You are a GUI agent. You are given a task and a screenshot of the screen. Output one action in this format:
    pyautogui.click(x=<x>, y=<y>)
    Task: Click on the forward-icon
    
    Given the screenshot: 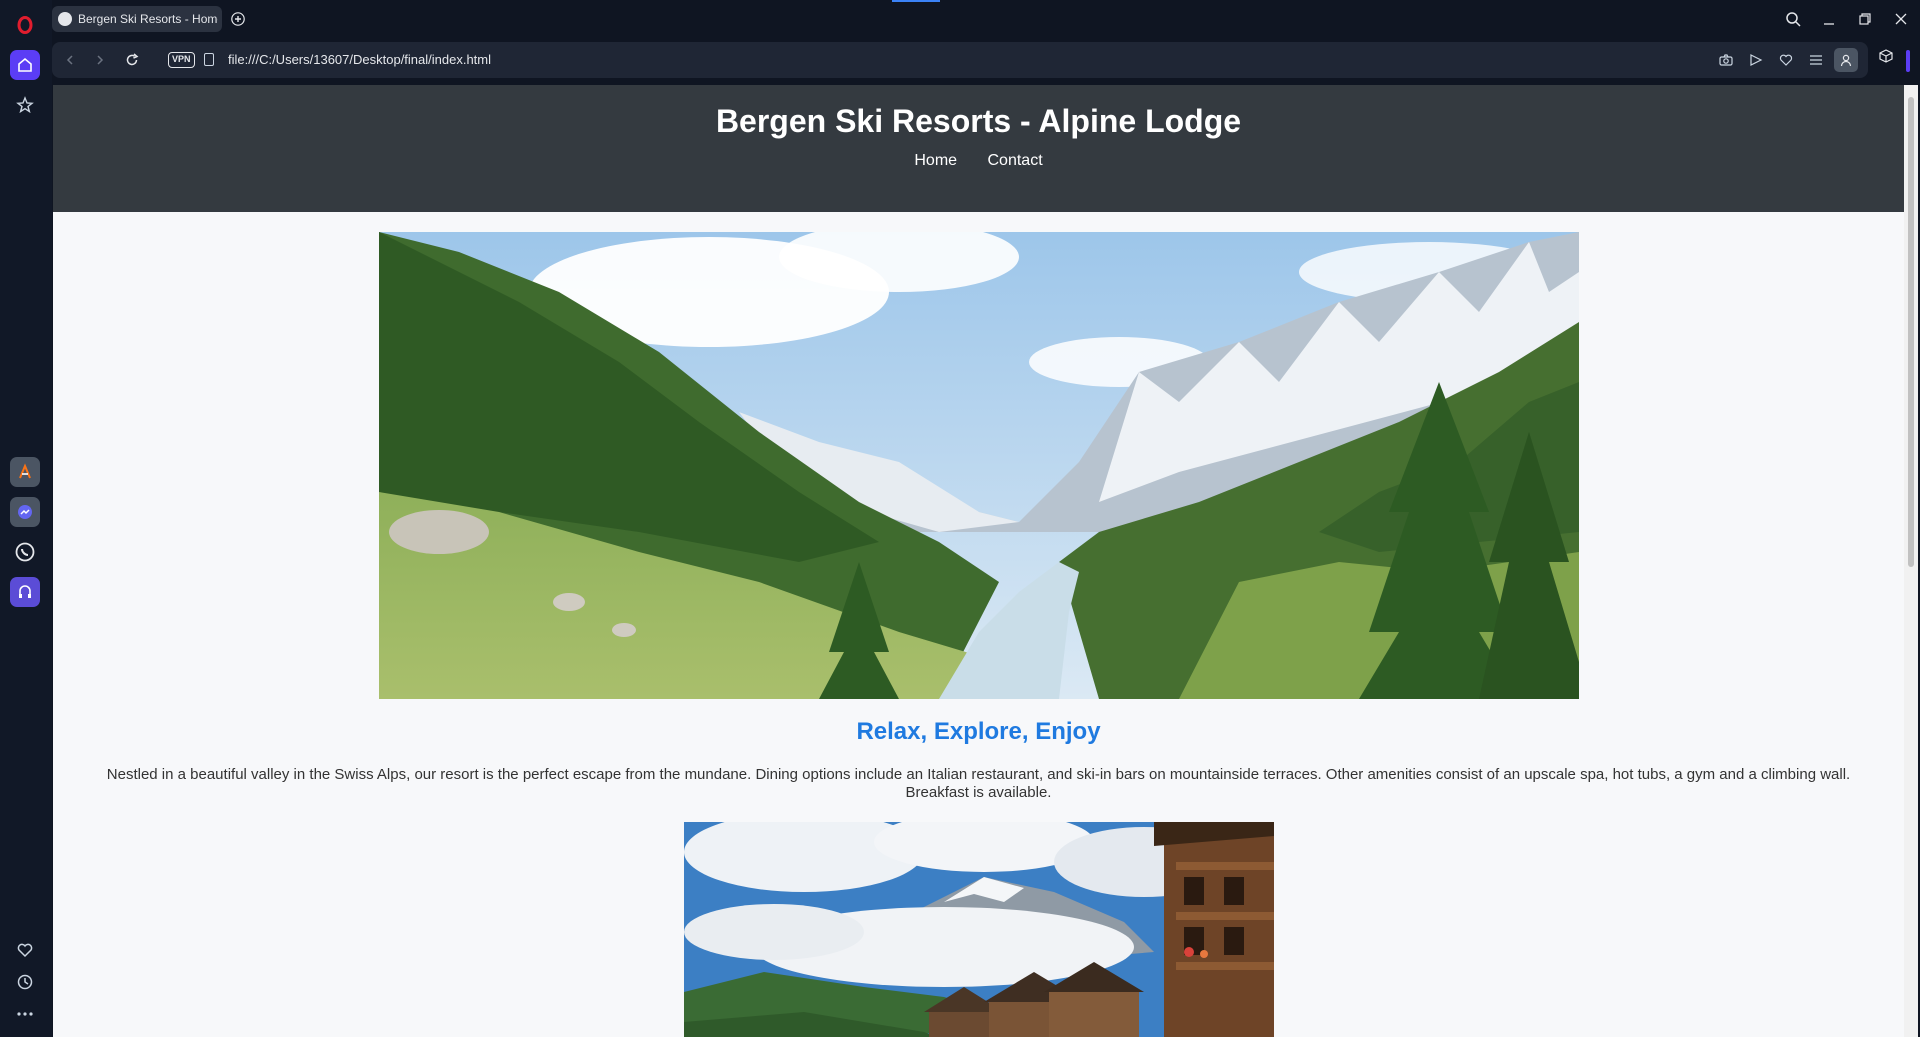 What is the action you would take?
    pyautogui.click(x=100, y=60)
    